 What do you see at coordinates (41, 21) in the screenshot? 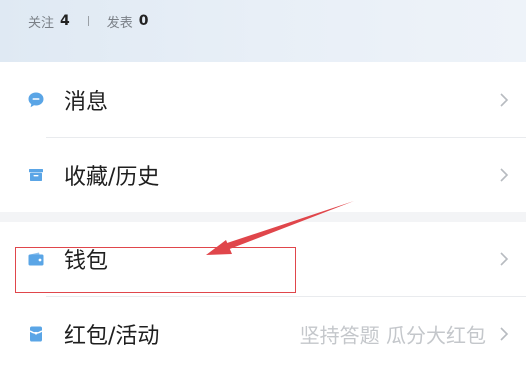
I see `follow-label: 关注` at bounding box center [41, 21].